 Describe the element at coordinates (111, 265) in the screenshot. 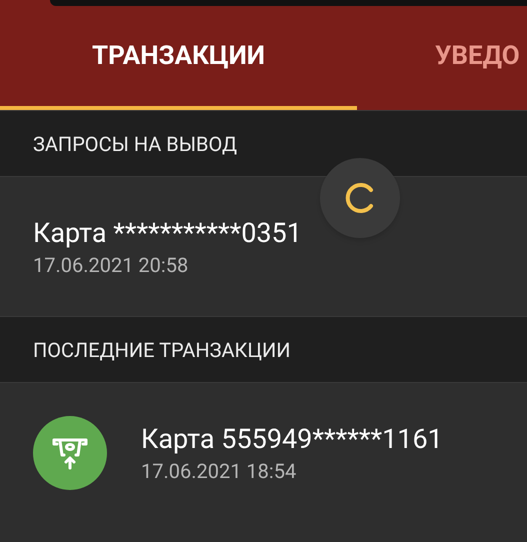

I see `date-time: 17.06.2021 20:58` at that location.